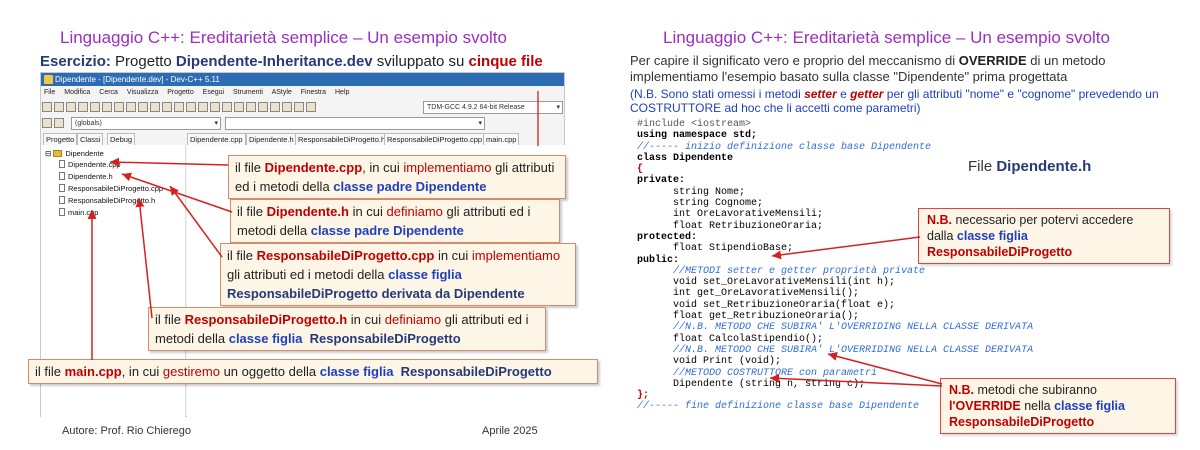  What do you see at coordinates (846, 248) in the screenshot?
I see `arrow-protected` at bounding box center [846, 248].